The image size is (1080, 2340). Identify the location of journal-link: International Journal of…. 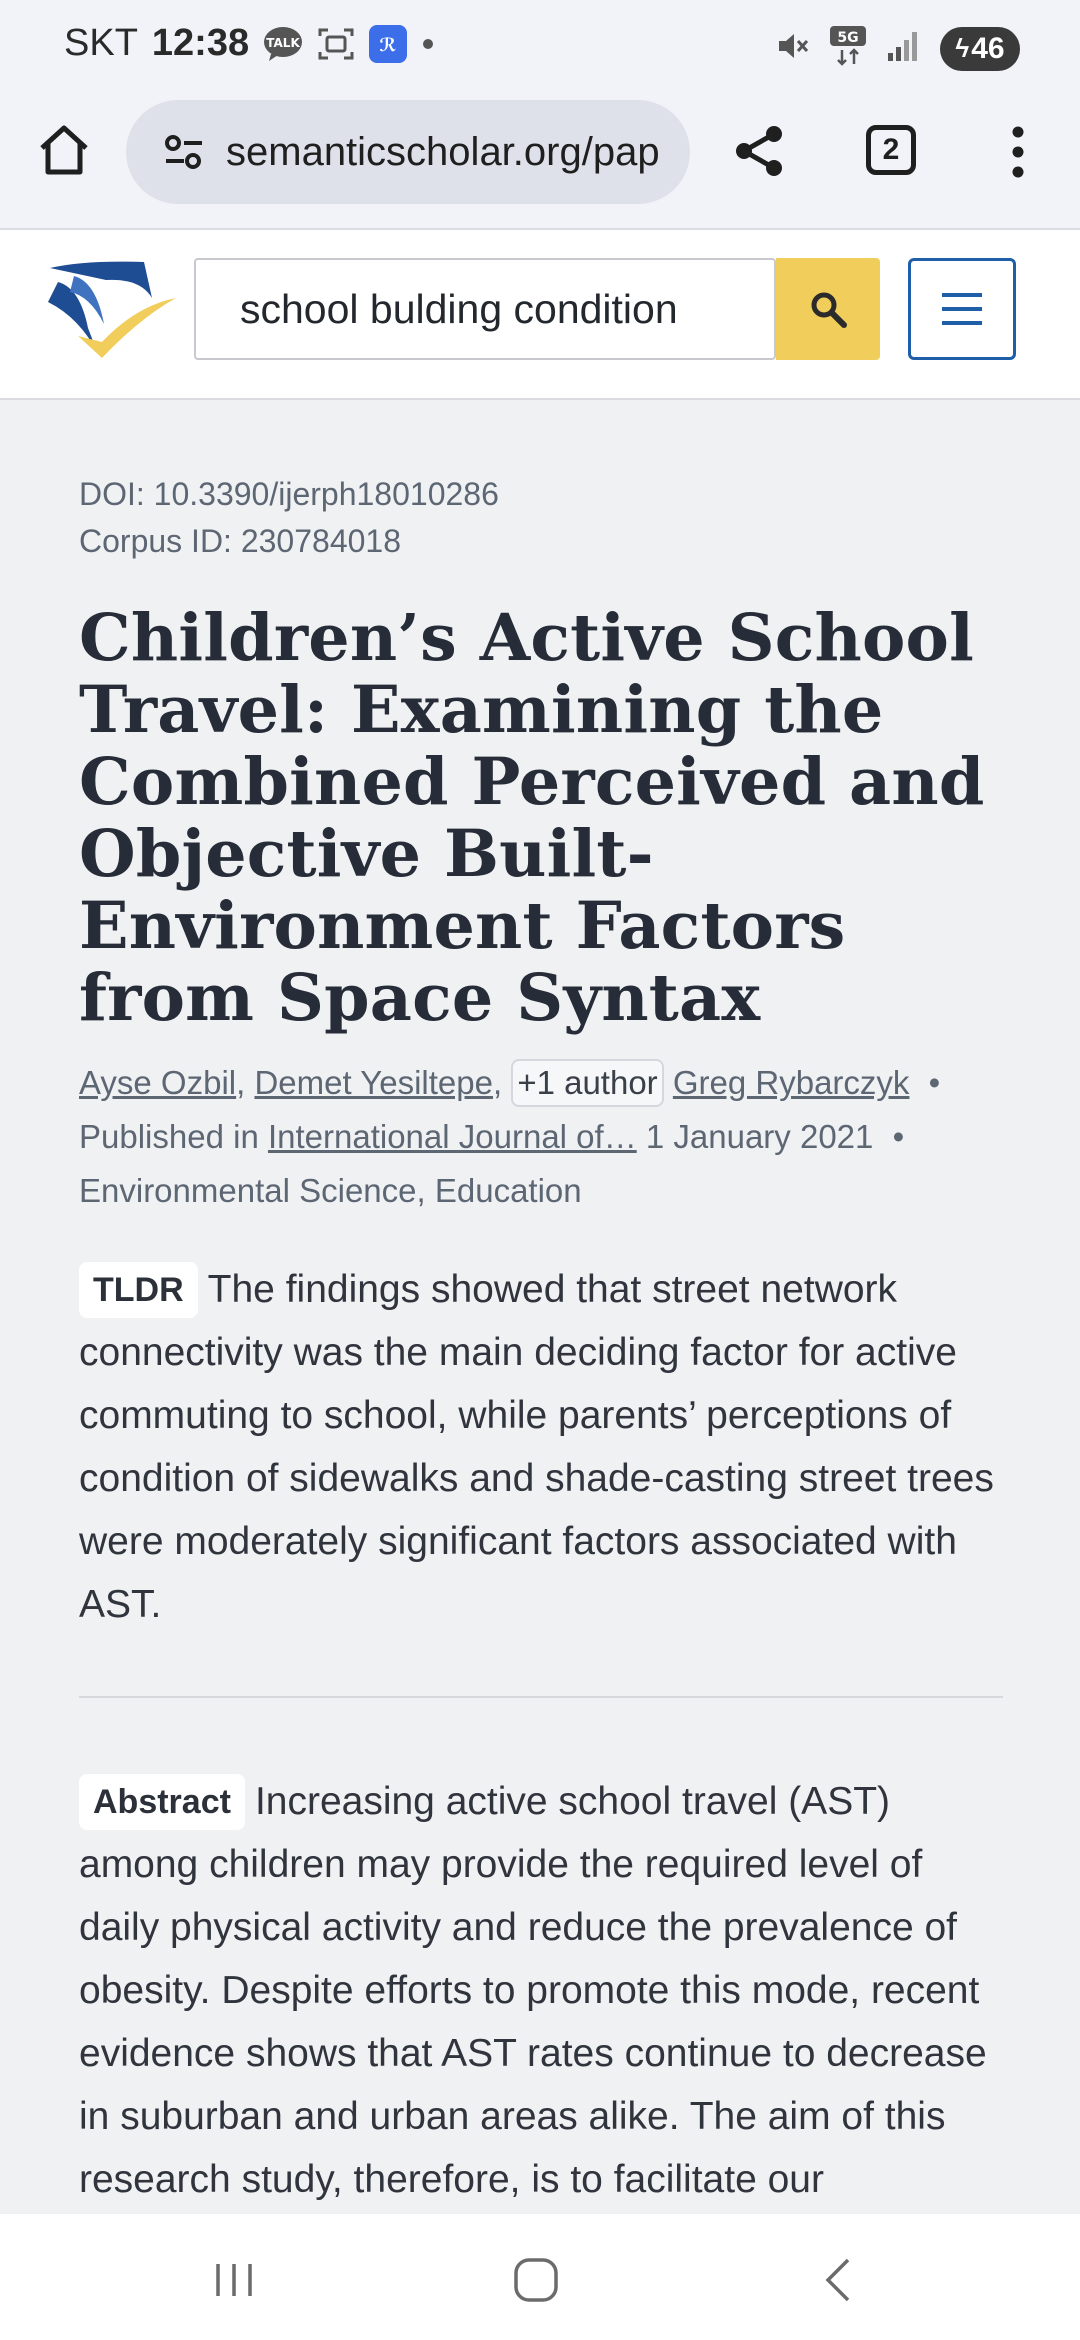
(452, 1136).